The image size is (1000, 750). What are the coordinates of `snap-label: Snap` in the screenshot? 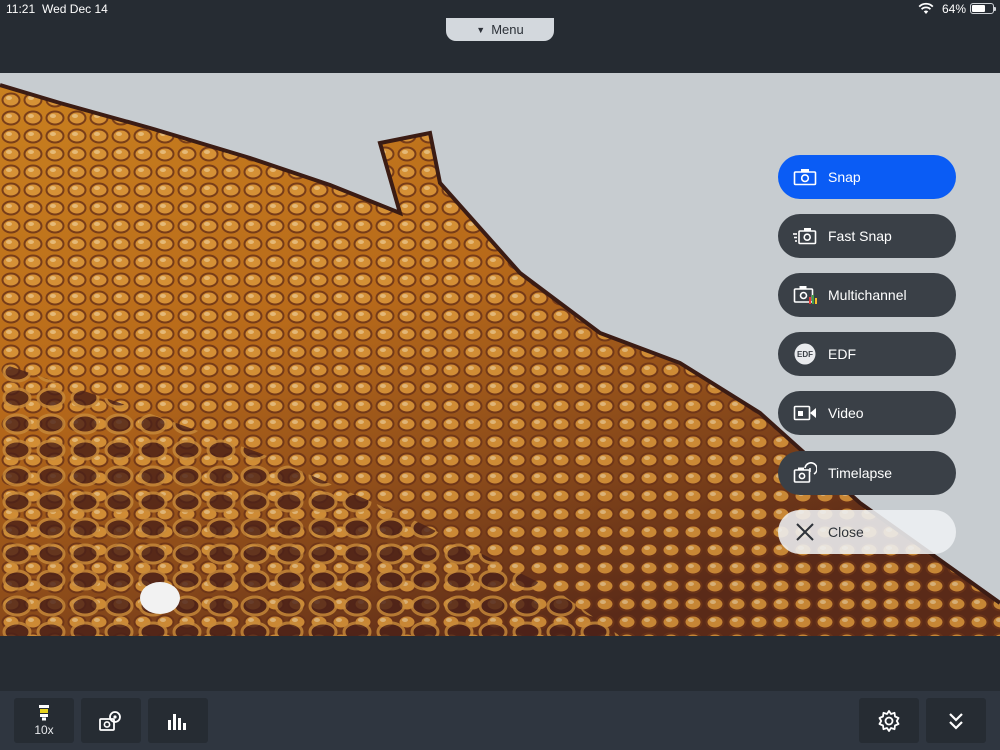 It's located at (844, 177).